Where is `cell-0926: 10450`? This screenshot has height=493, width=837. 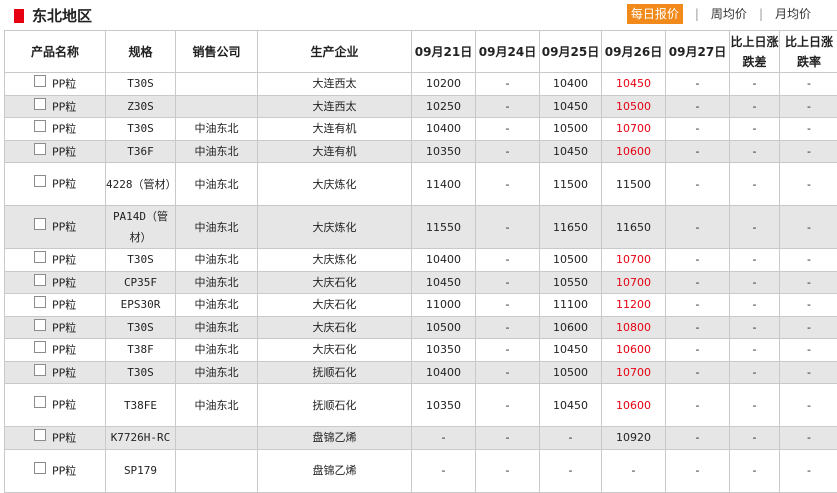 cell-0926: 10450 is located at coordinates (634, 84).